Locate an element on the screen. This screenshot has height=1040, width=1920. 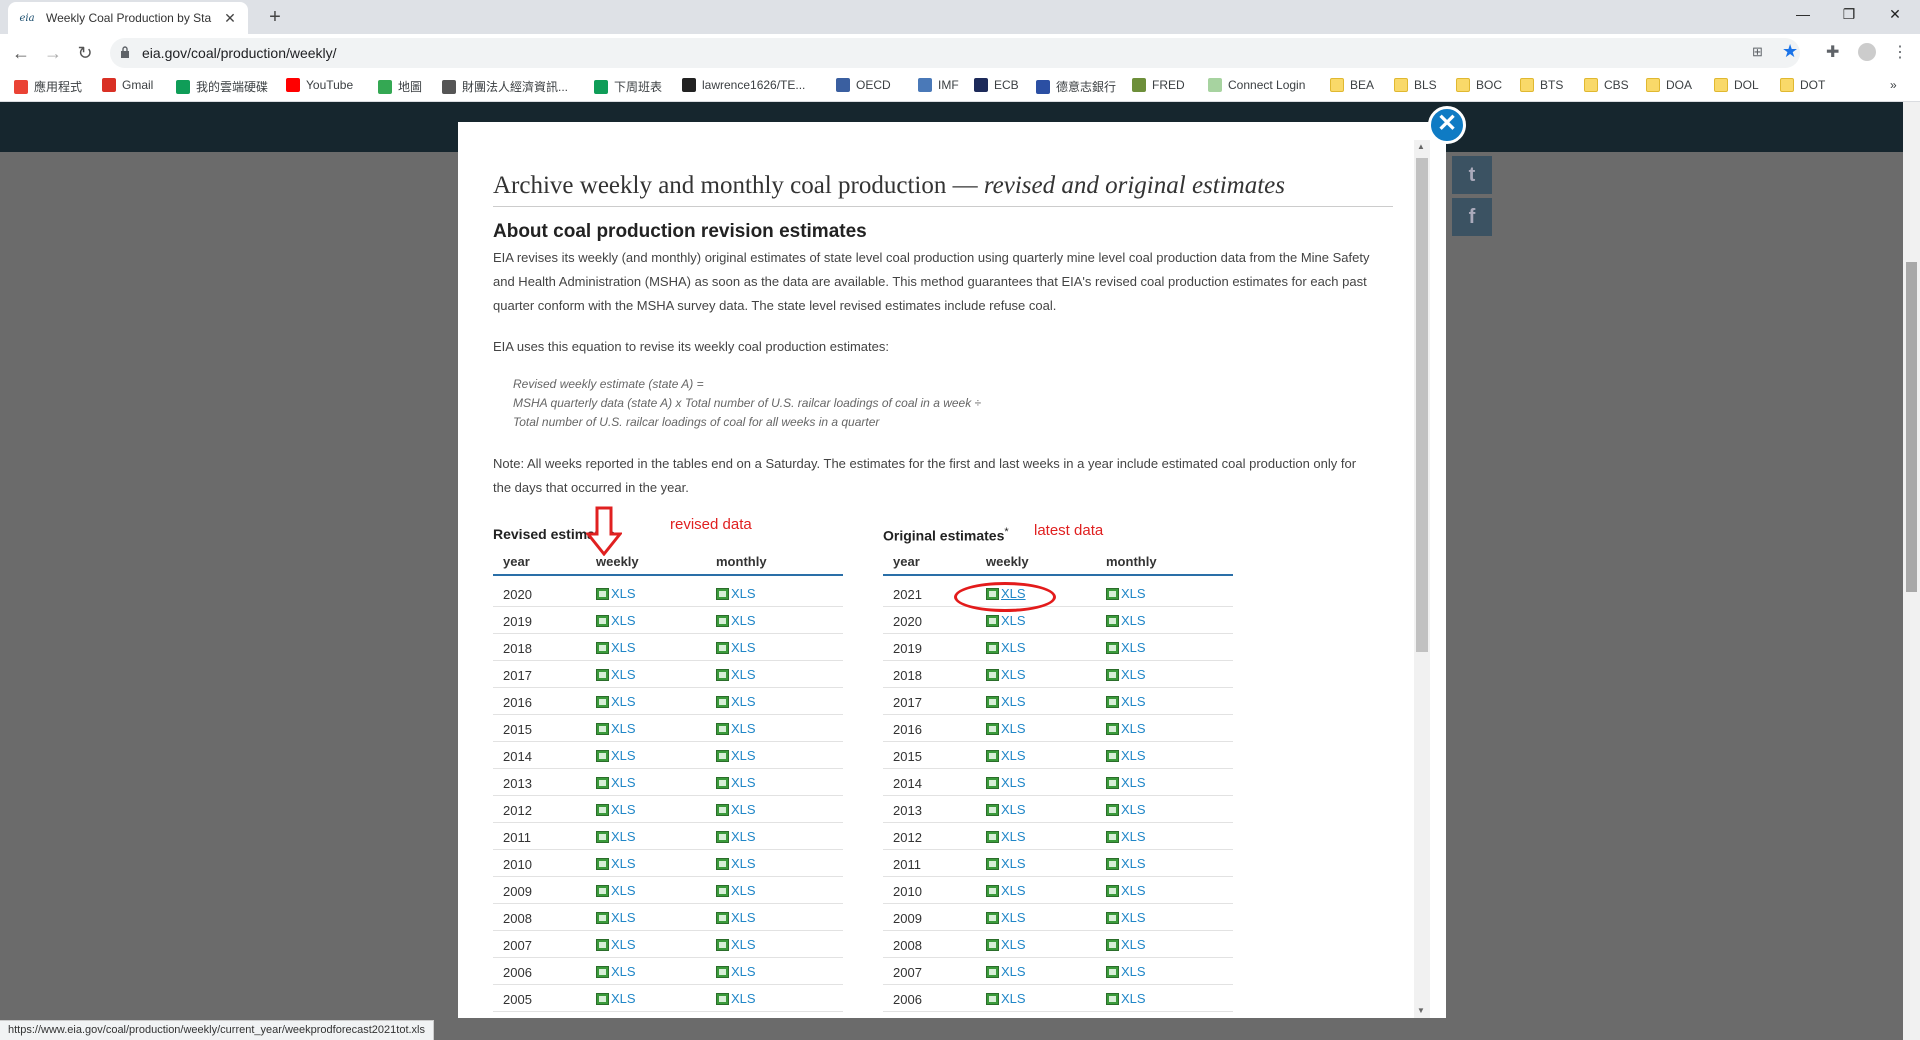
bookmark-item: 應用程式 is located at coordinates (48, 86).